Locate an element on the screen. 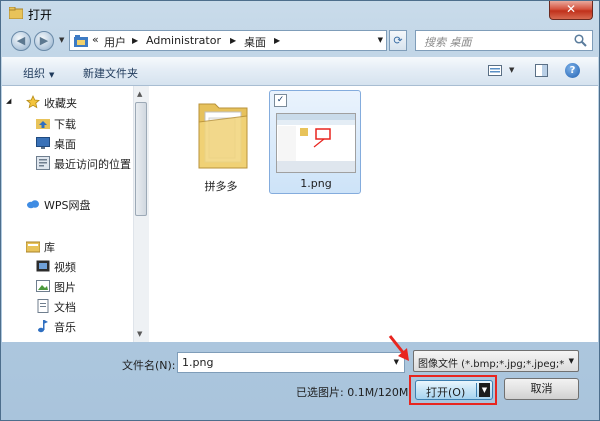 The image size is (600, 421). close-button: ✕ is located at coordinates (571, 10).